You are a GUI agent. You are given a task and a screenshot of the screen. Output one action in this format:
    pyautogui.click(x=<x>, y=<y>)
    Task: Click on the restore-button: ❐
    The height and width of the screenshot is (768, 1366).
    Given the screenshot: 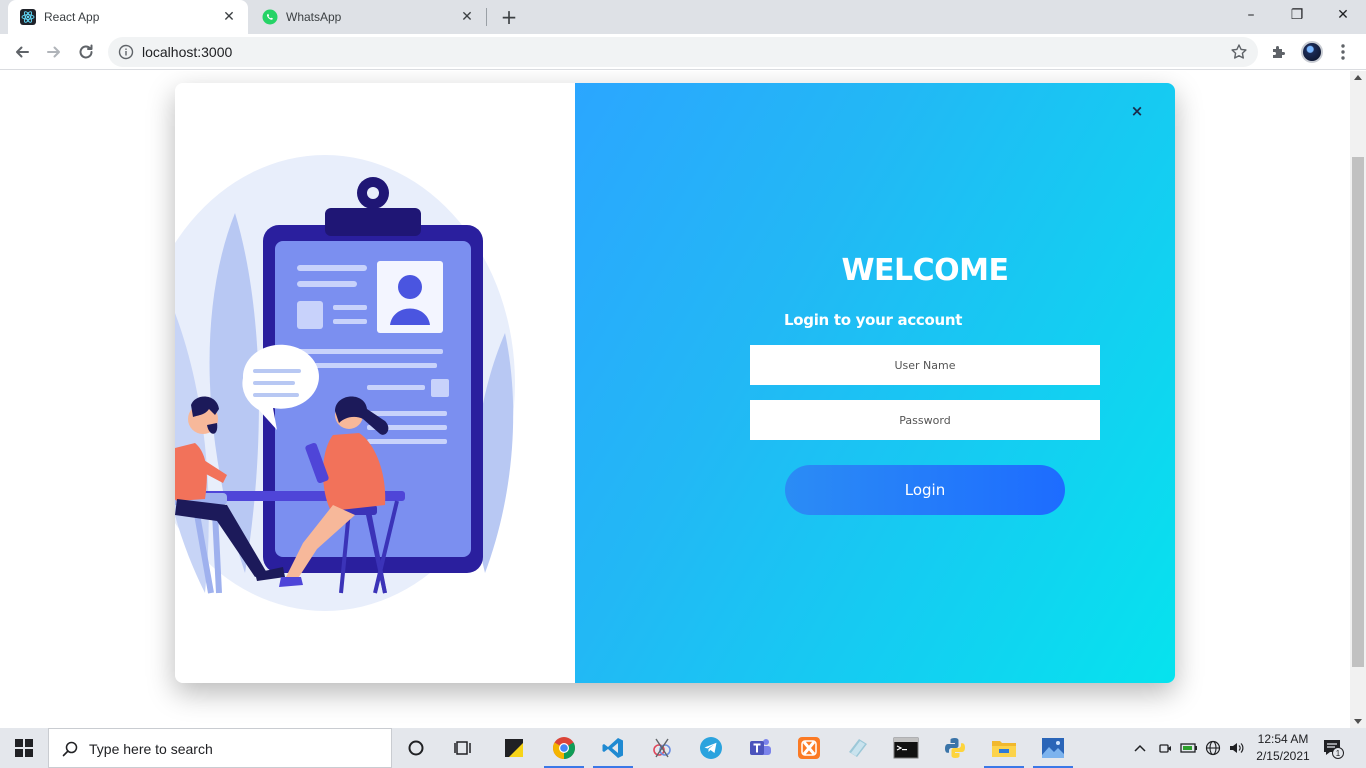 What is the action you would take?
    pyautogui.click(x=1297, y=15)
    